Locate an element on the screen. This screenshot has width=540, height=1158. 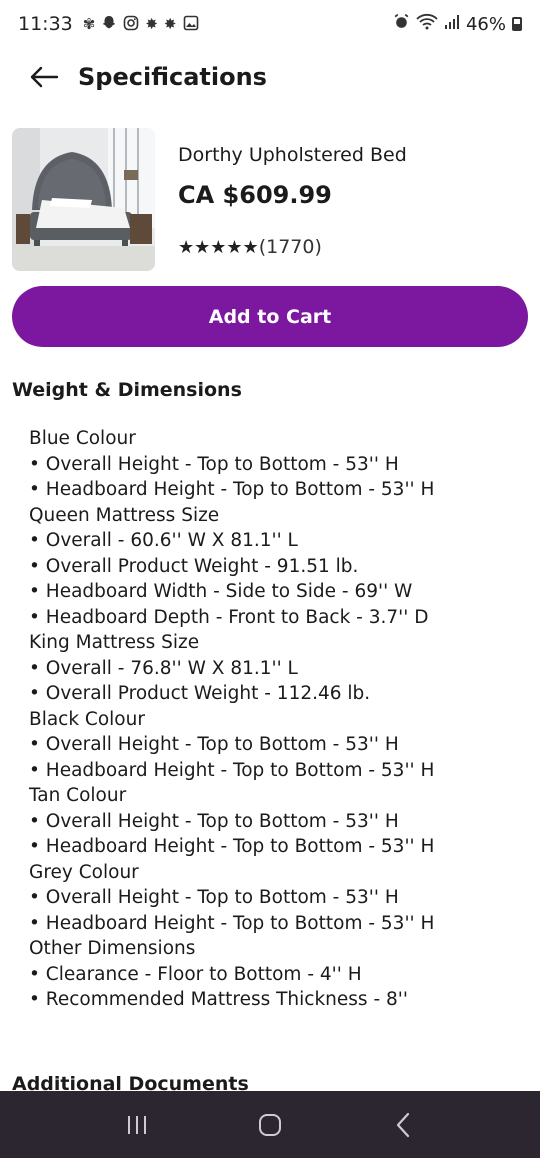
back-chevron-icon is located at coordinates (403, 1124).